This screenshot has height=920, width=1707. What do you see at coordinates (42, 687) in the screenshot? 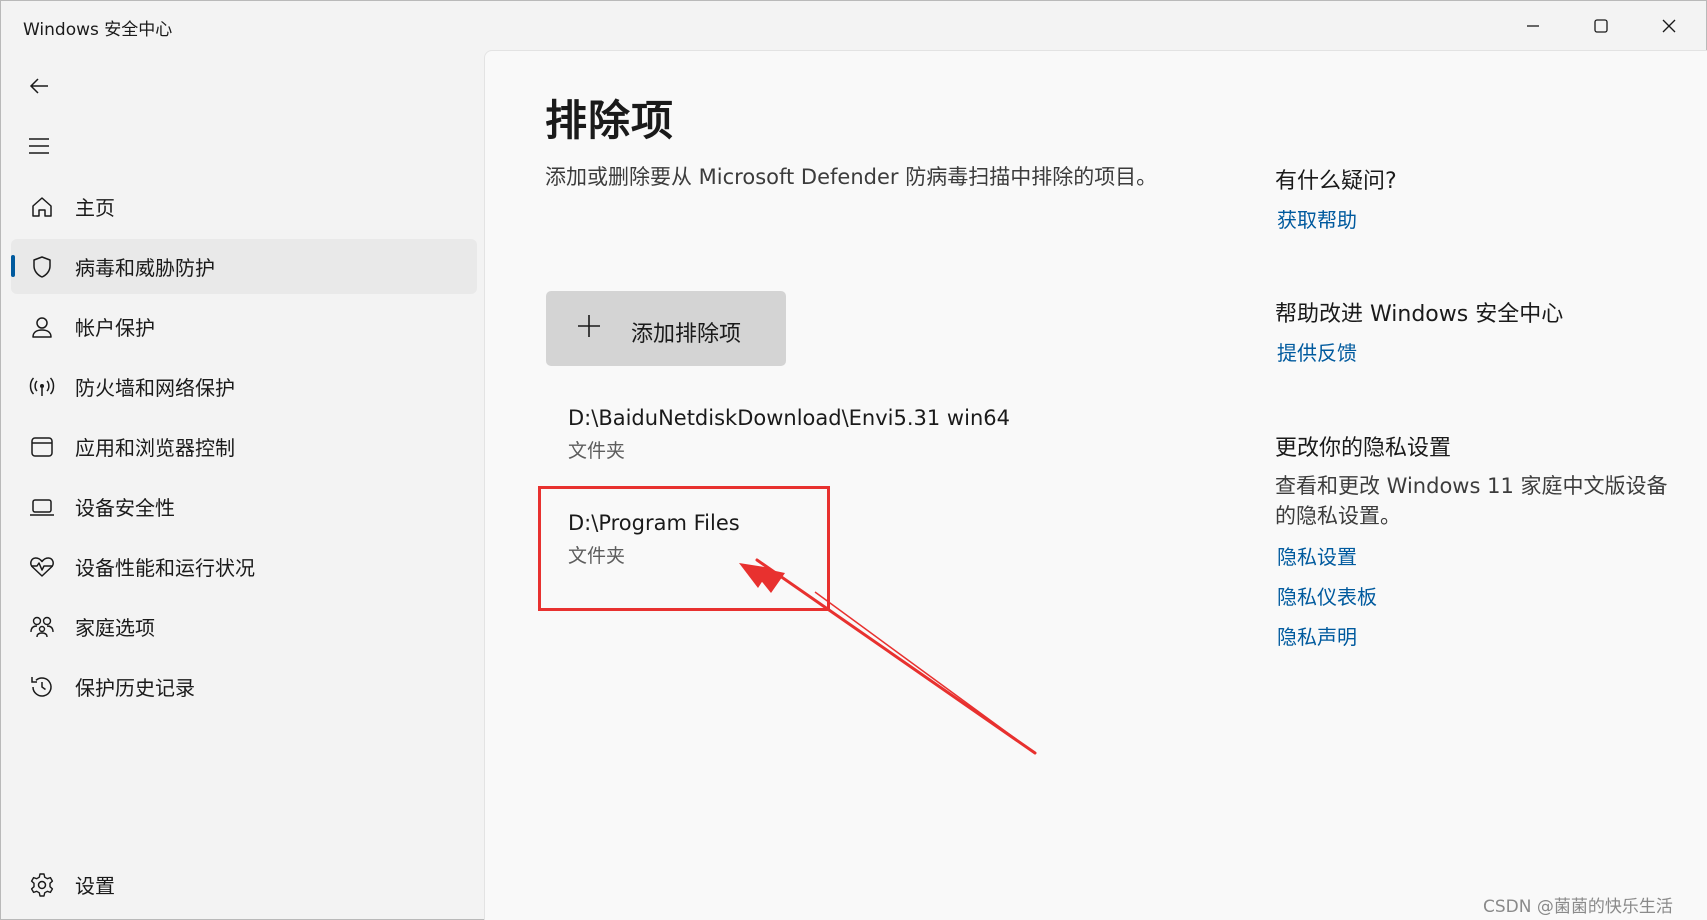
I see `history-icon` at bounding box center [42, 687].